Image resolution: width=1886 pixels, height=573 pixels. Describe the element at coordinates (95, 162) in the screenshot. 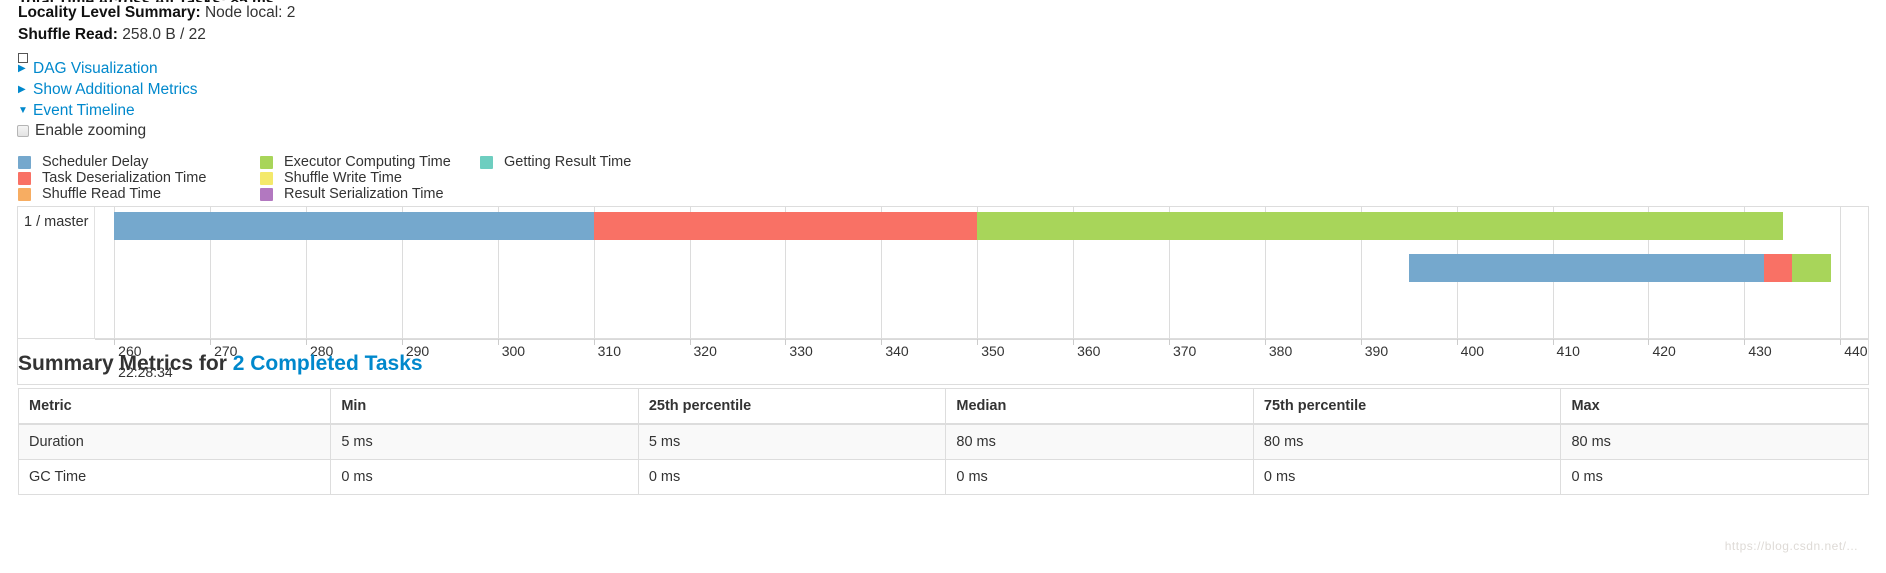

I see `legend-label: Scheduler Delay` at that location.